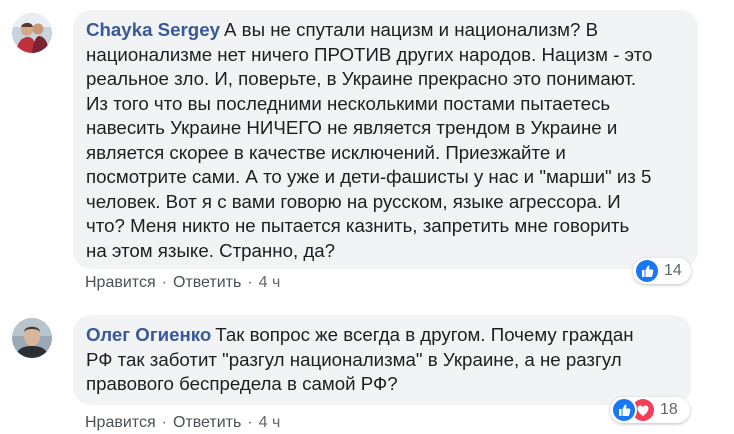 The height and width of the screenshot is (434, 734). Describe the element at coordinates (669, 409) in the screenshot. I see `reaction-count: 18` at that location.